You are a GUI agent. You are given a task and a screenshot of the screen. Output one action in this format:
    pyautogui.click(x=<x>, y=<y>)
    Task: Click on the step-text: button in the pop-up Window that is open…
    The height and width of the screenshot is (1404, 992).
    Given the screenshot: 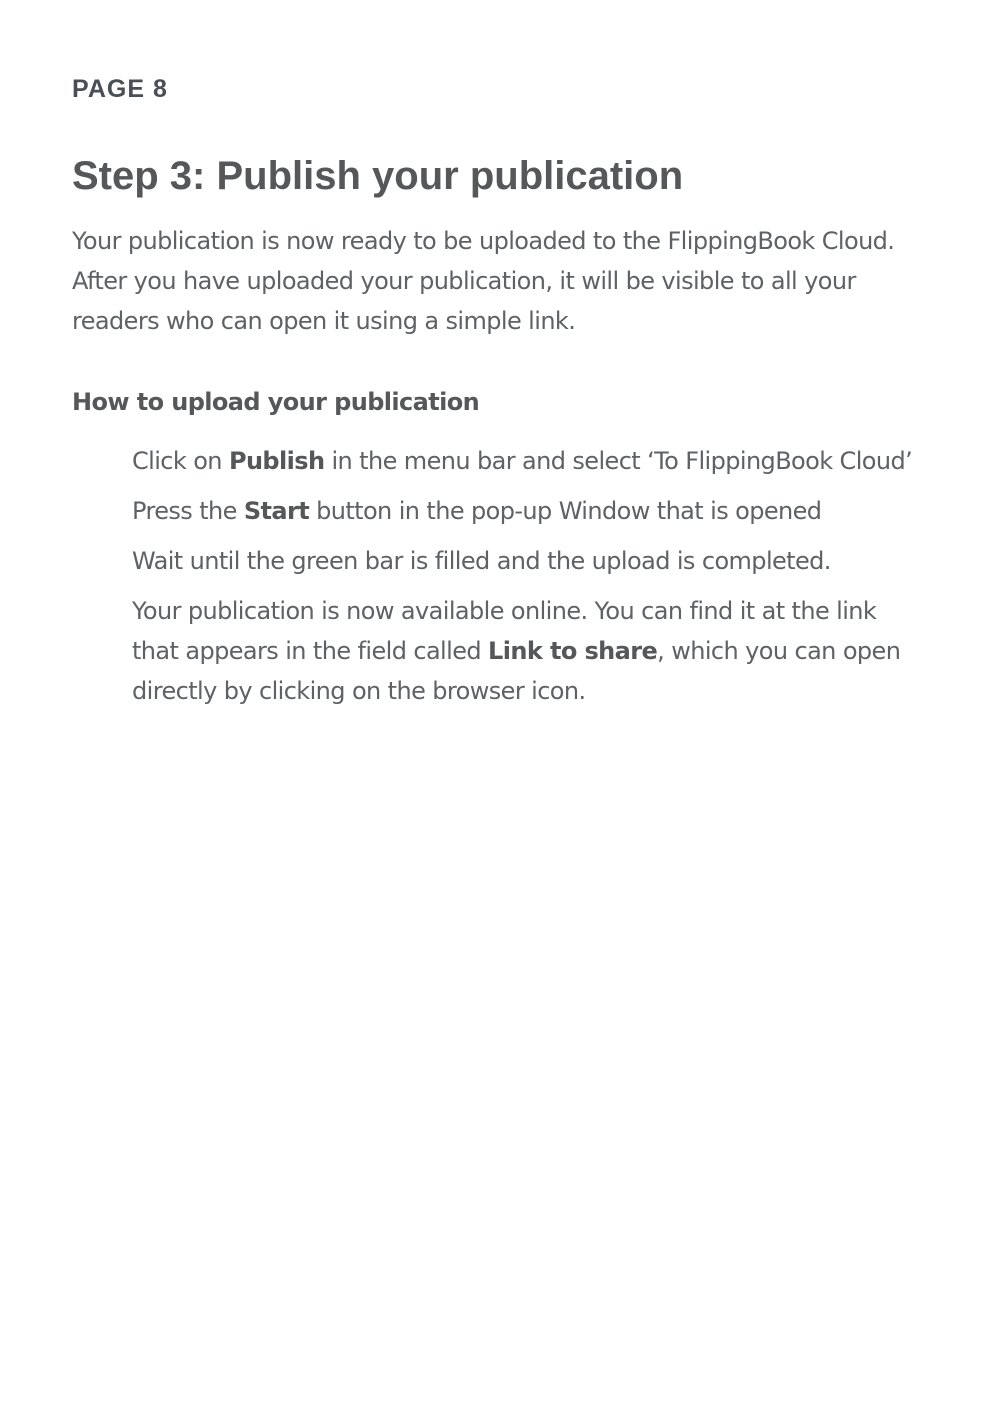 What is the action you would take?
    pyautogui.click(x=565, y=511)
    